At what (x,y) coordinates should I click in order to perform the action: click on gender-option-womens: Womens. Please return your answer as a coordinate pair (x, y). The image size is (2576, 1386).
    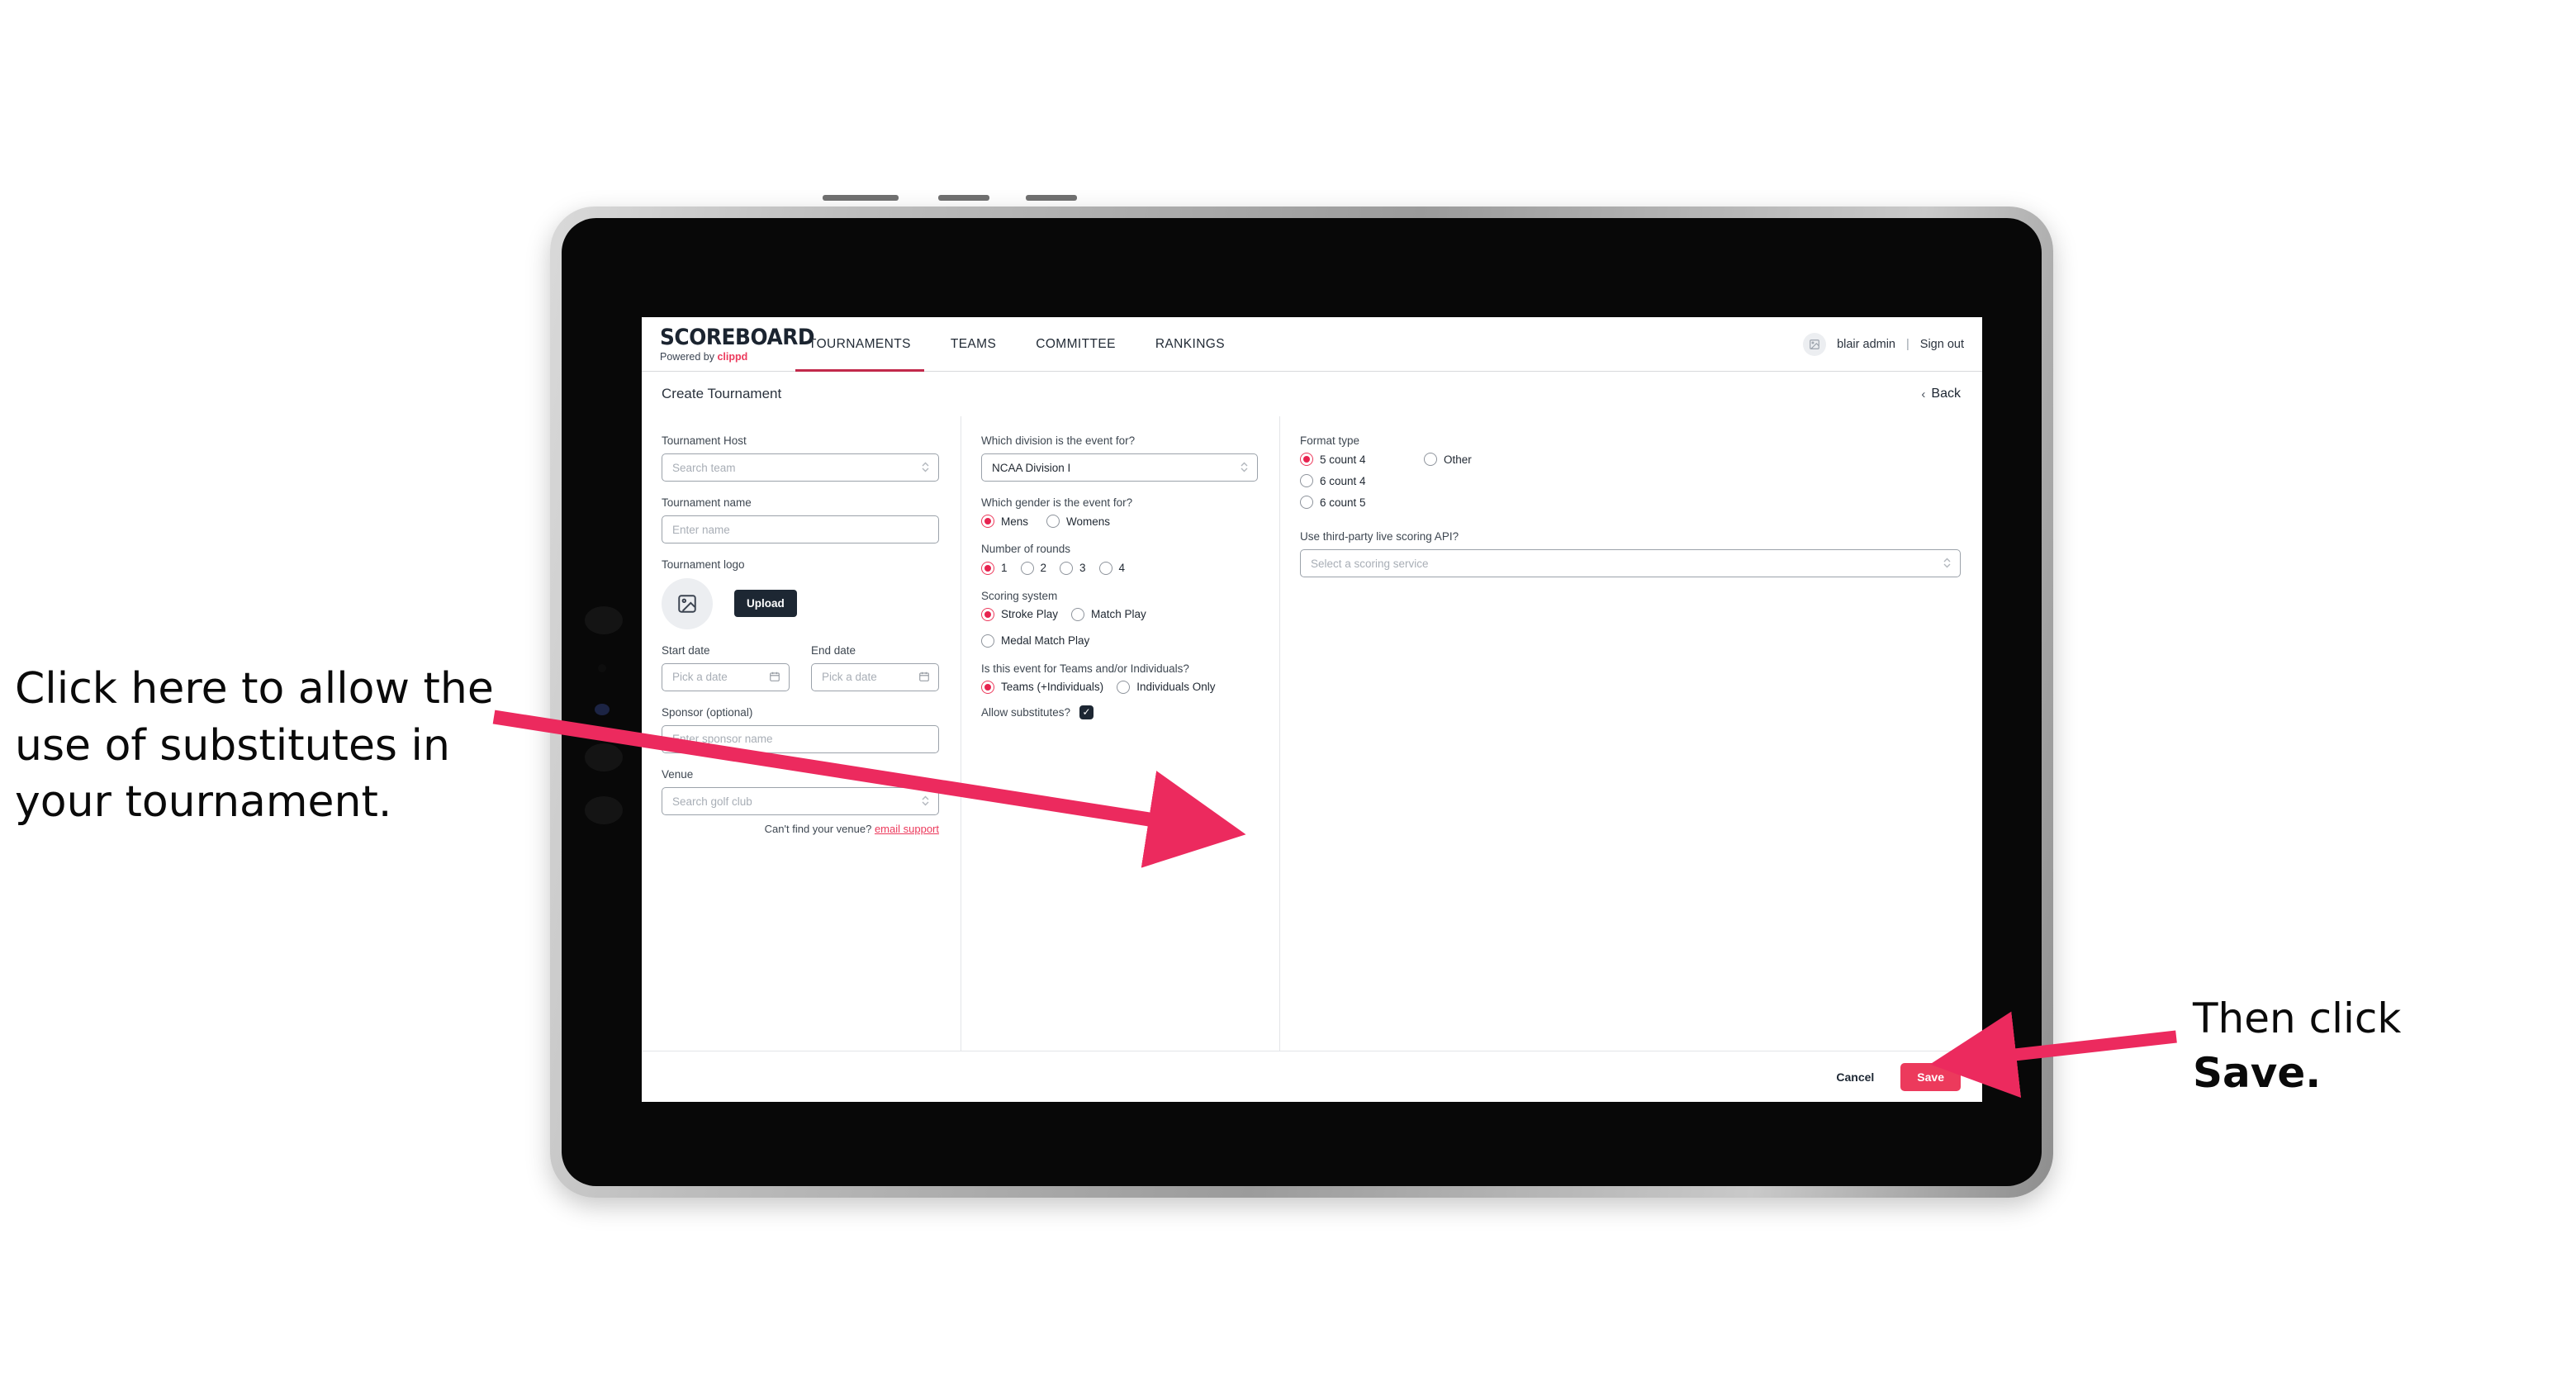
    Looking at the image, I should click on (1078, 522).